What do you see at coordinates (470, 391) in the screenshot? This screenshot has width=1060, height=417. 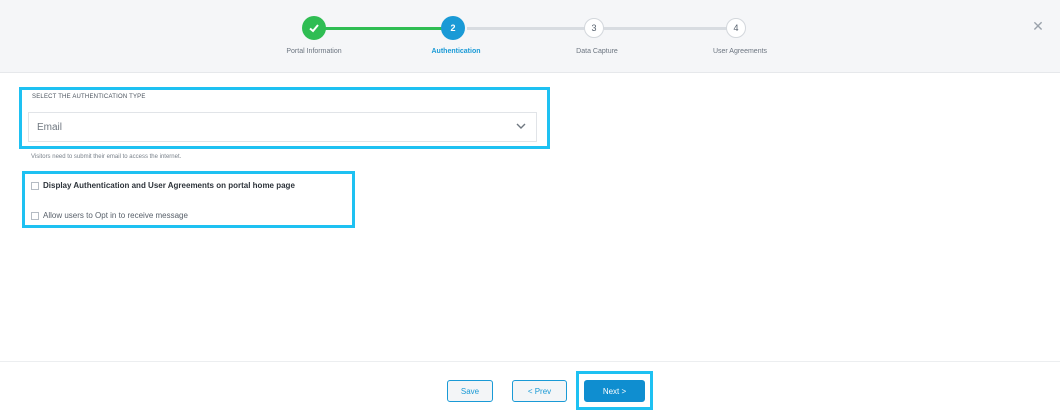 I see `save-button: Save` at bounding box center [470, 391].